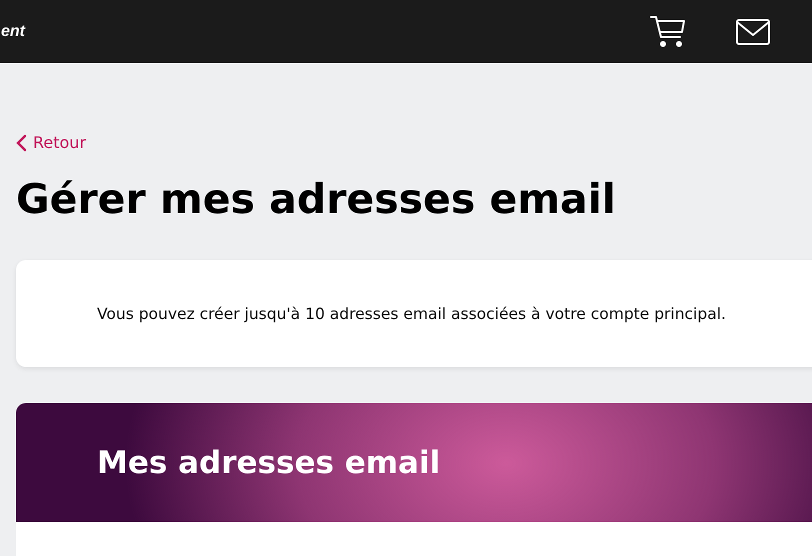 Image resolution: width=812 pixels, height=556 pixels. I want to click on back-link: Retour, so click(51, 143).